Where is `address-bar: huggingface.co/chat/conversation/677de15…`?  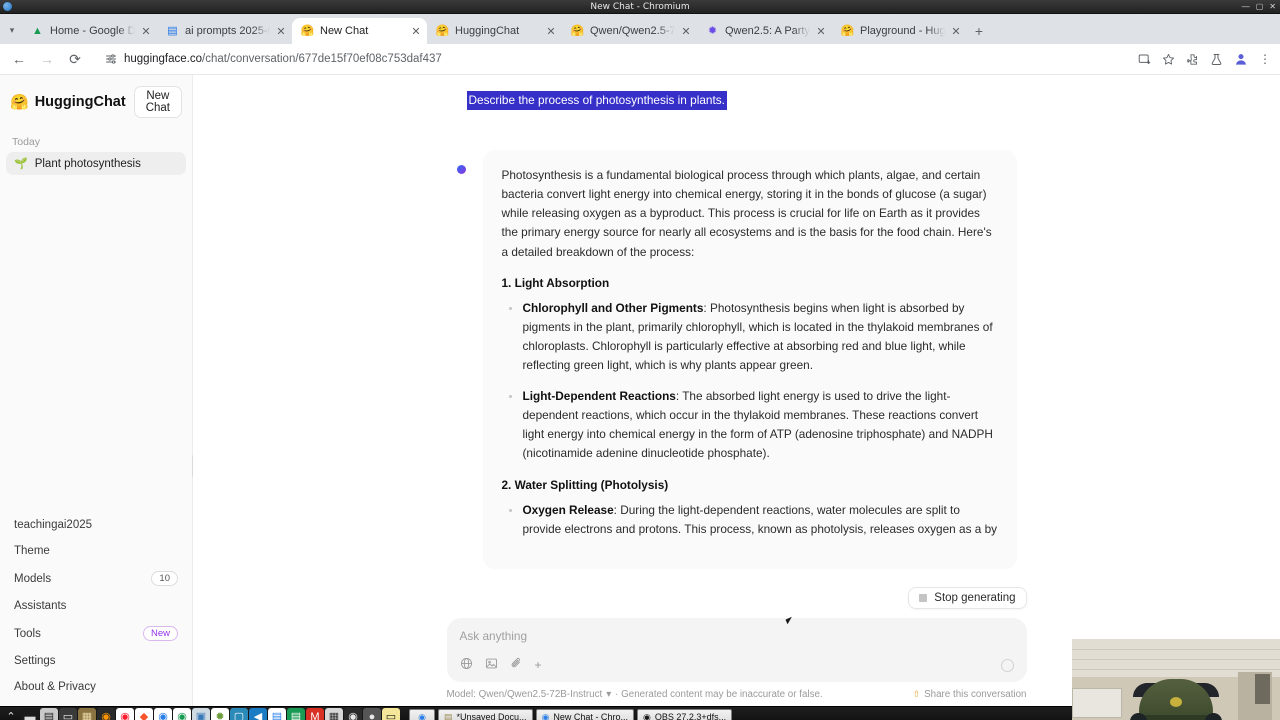
address-bar: huggingface.co/chat/conversation/677de15… is located at coordinates (613, 59).